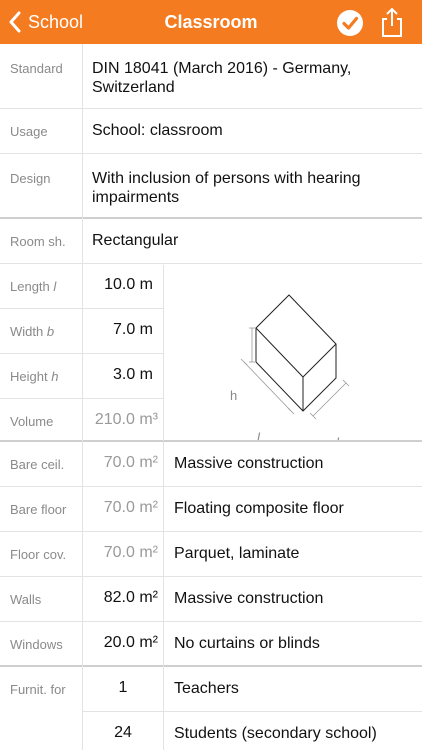  I want to click on usage-value: School: classroom, so click(157, 130).